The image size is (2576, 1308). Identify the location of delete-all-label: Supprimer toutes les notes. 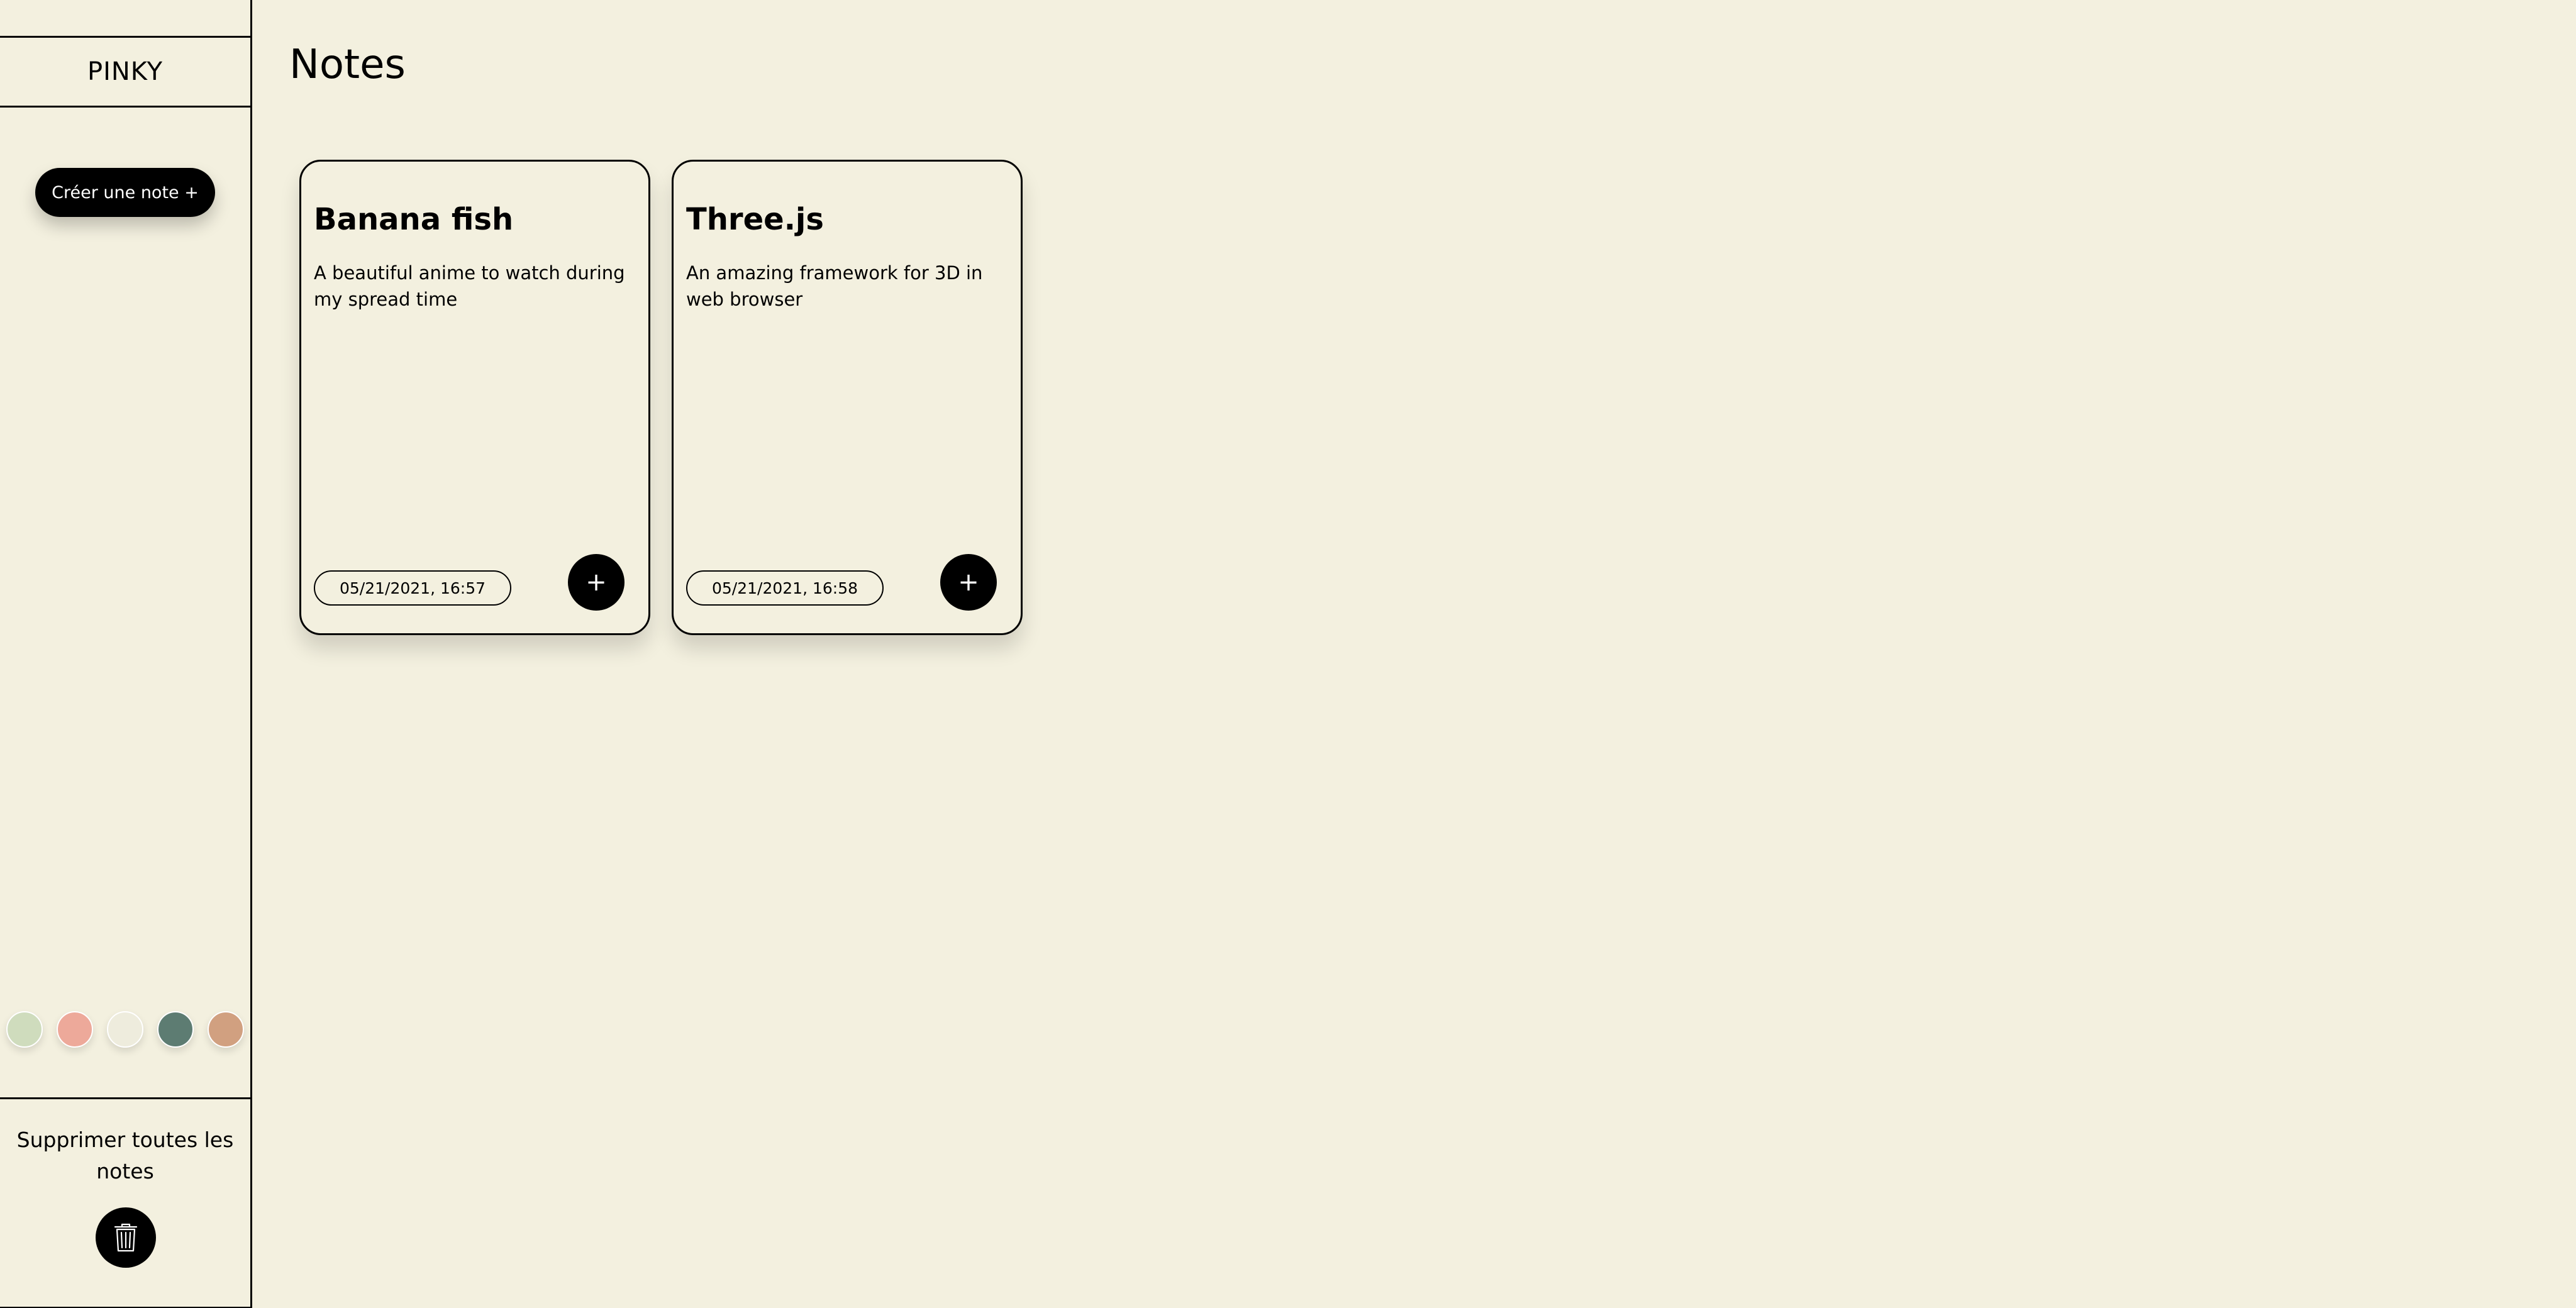
(125, 1155).